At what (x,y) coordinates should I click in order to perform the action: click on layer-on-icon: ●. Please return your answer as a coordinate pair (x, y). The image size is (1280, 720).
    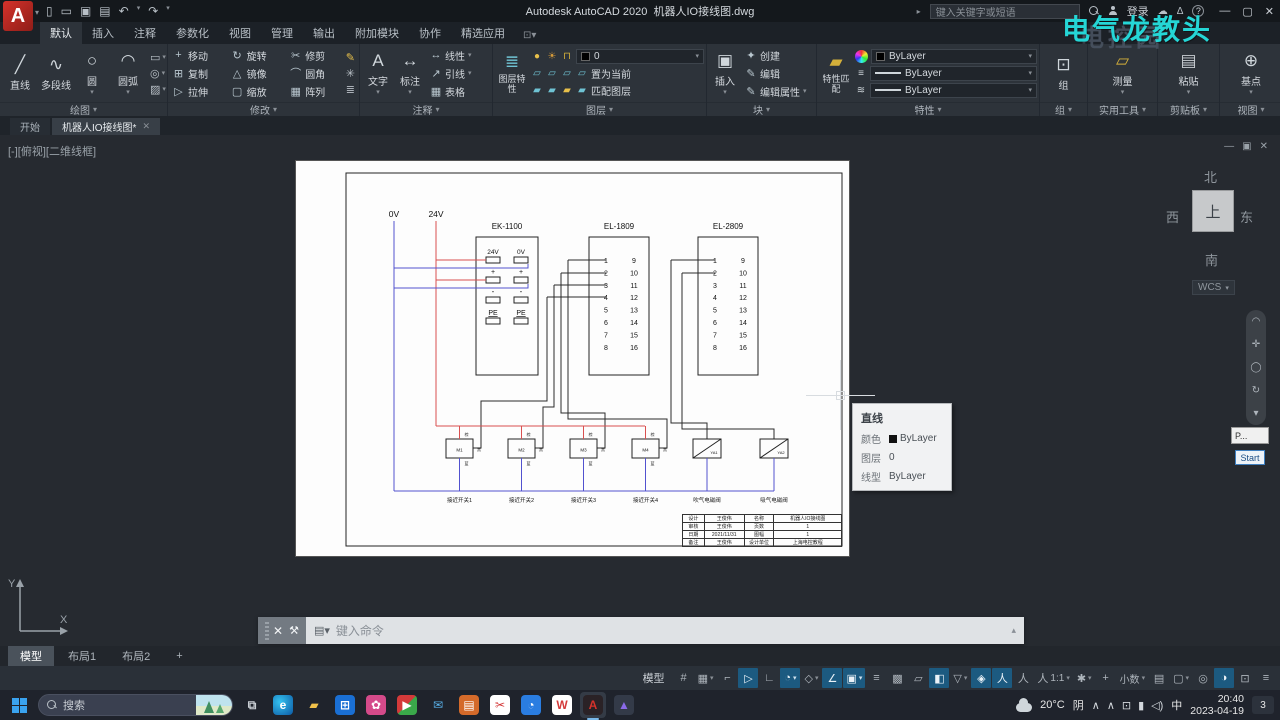
    Looking at the image, I should click on (537, 56).